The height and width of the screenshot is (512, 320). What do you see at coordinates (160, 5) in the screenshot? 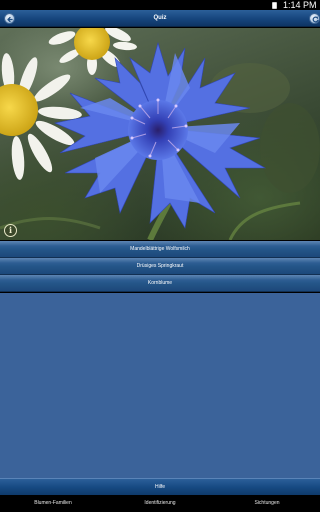
I see `status-bar: 1:14 PM` at bounding box center [160, 5].